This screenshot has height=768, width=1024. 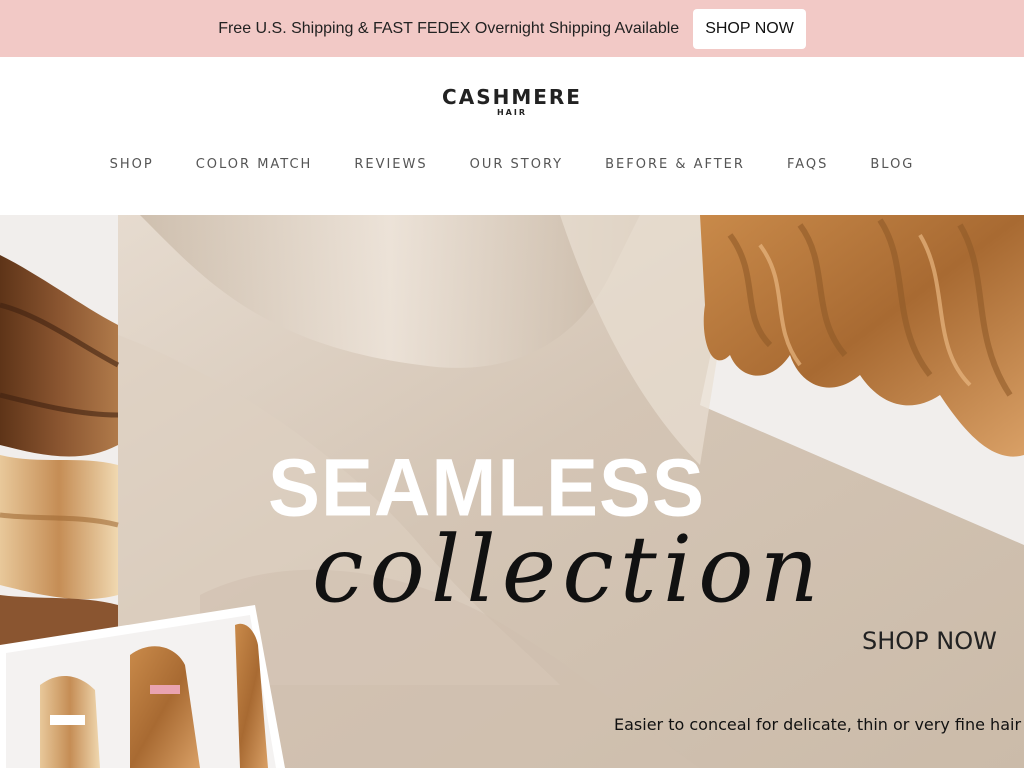 What do you see at coordinates (568, 569) in the screenshot?
I see `hero-script-title: collection` at bounding box center [568, 569].